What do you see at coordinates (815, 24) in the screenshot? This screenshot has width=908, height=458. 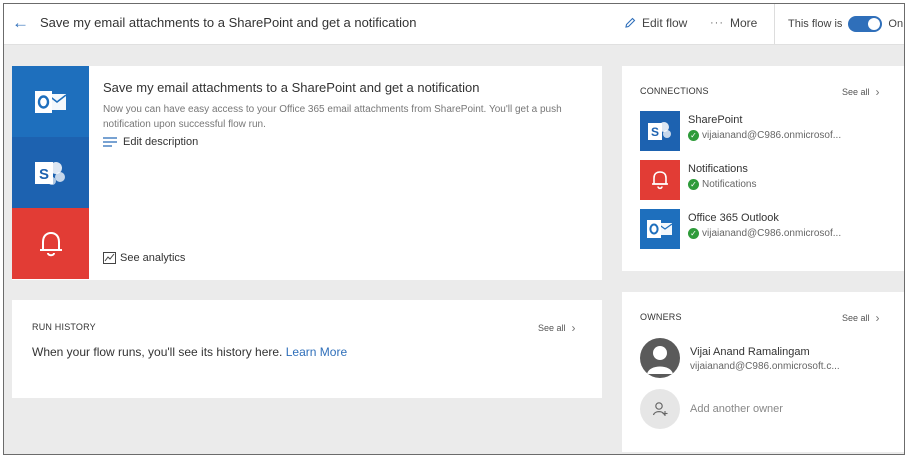 I see `flow-status-label: This flow is` at bounding box center [815, 24].